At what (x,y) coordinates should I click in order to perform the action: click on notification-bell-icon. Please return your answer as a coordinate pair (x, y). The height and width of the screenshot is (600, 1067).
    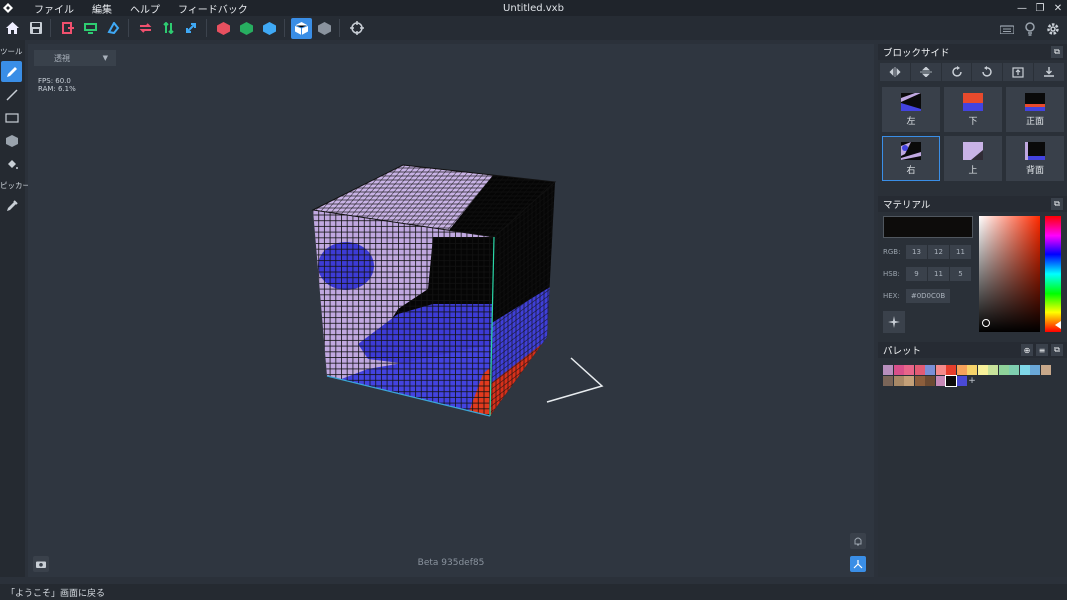
    Looking at the image, I should click on (858, 541).